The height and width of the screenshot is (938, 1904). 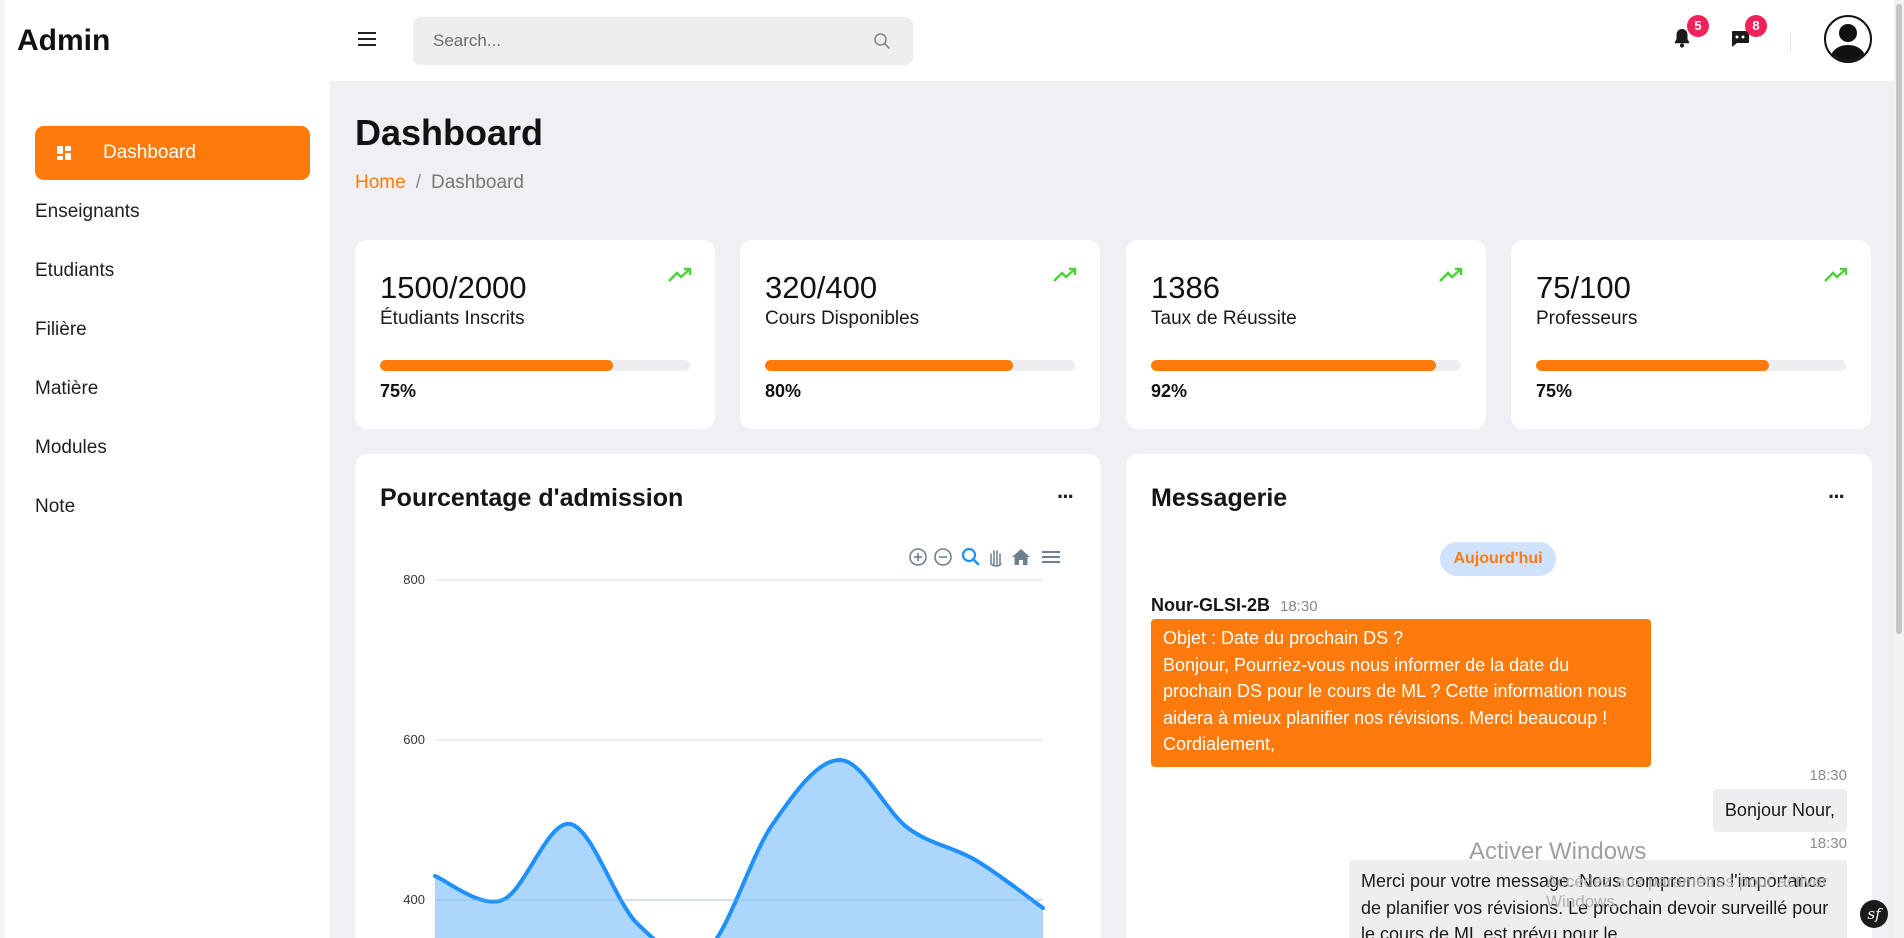 What do you see at coordinates (414, 579) in the screenshot?
I see `y-tick-label: 800` at bounding box center [414, 579].